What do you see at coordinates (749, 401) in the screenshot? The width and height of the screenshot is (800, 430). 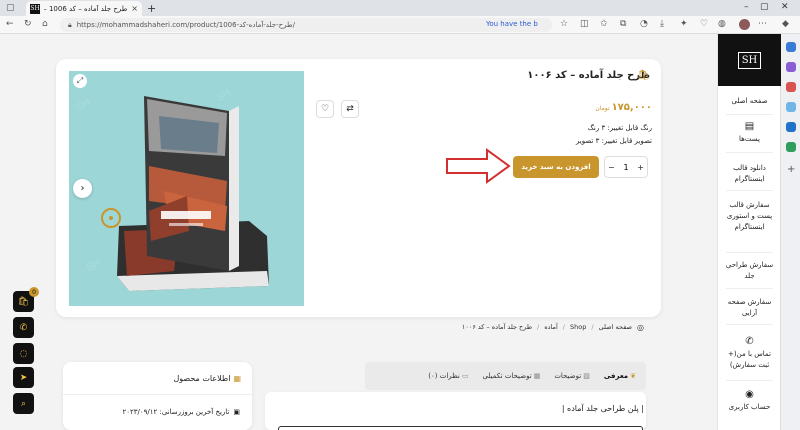 I see `nav-item-account: ◉ حساب کاربری` at bounding box center [749, 401].